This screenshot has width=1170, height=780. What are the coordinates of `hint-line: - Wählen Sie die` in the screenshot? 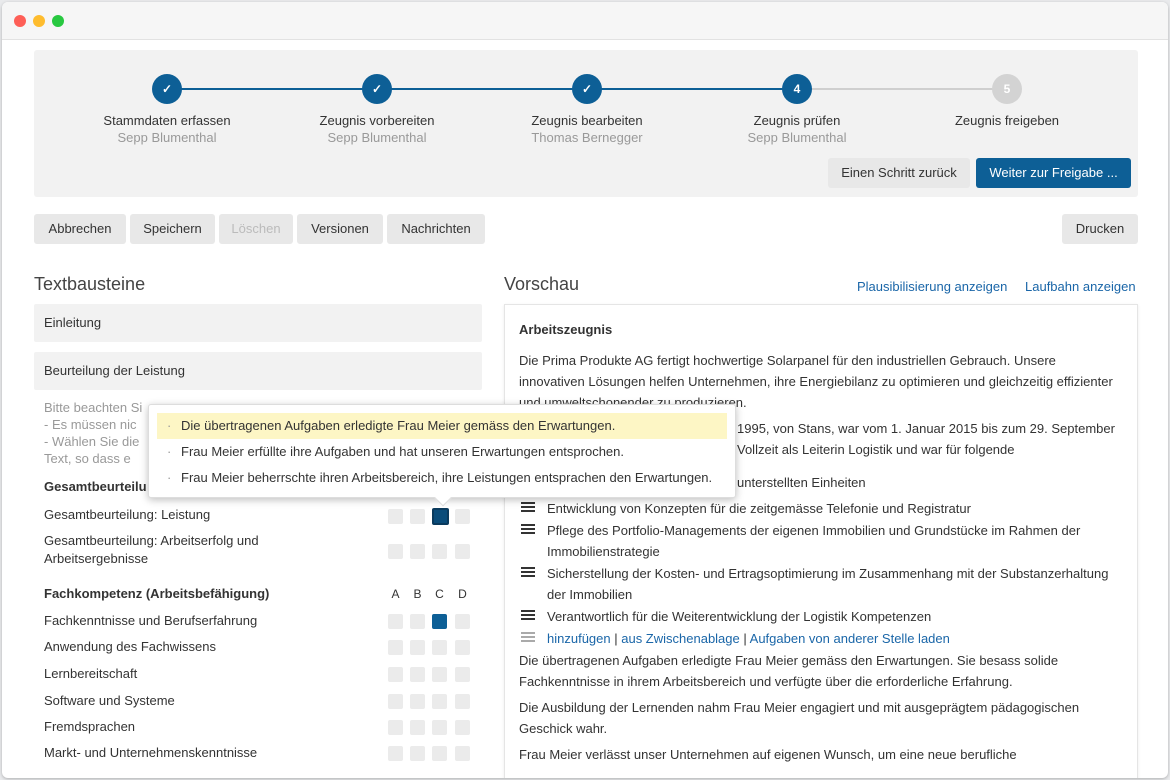 It's located at (92, 441).